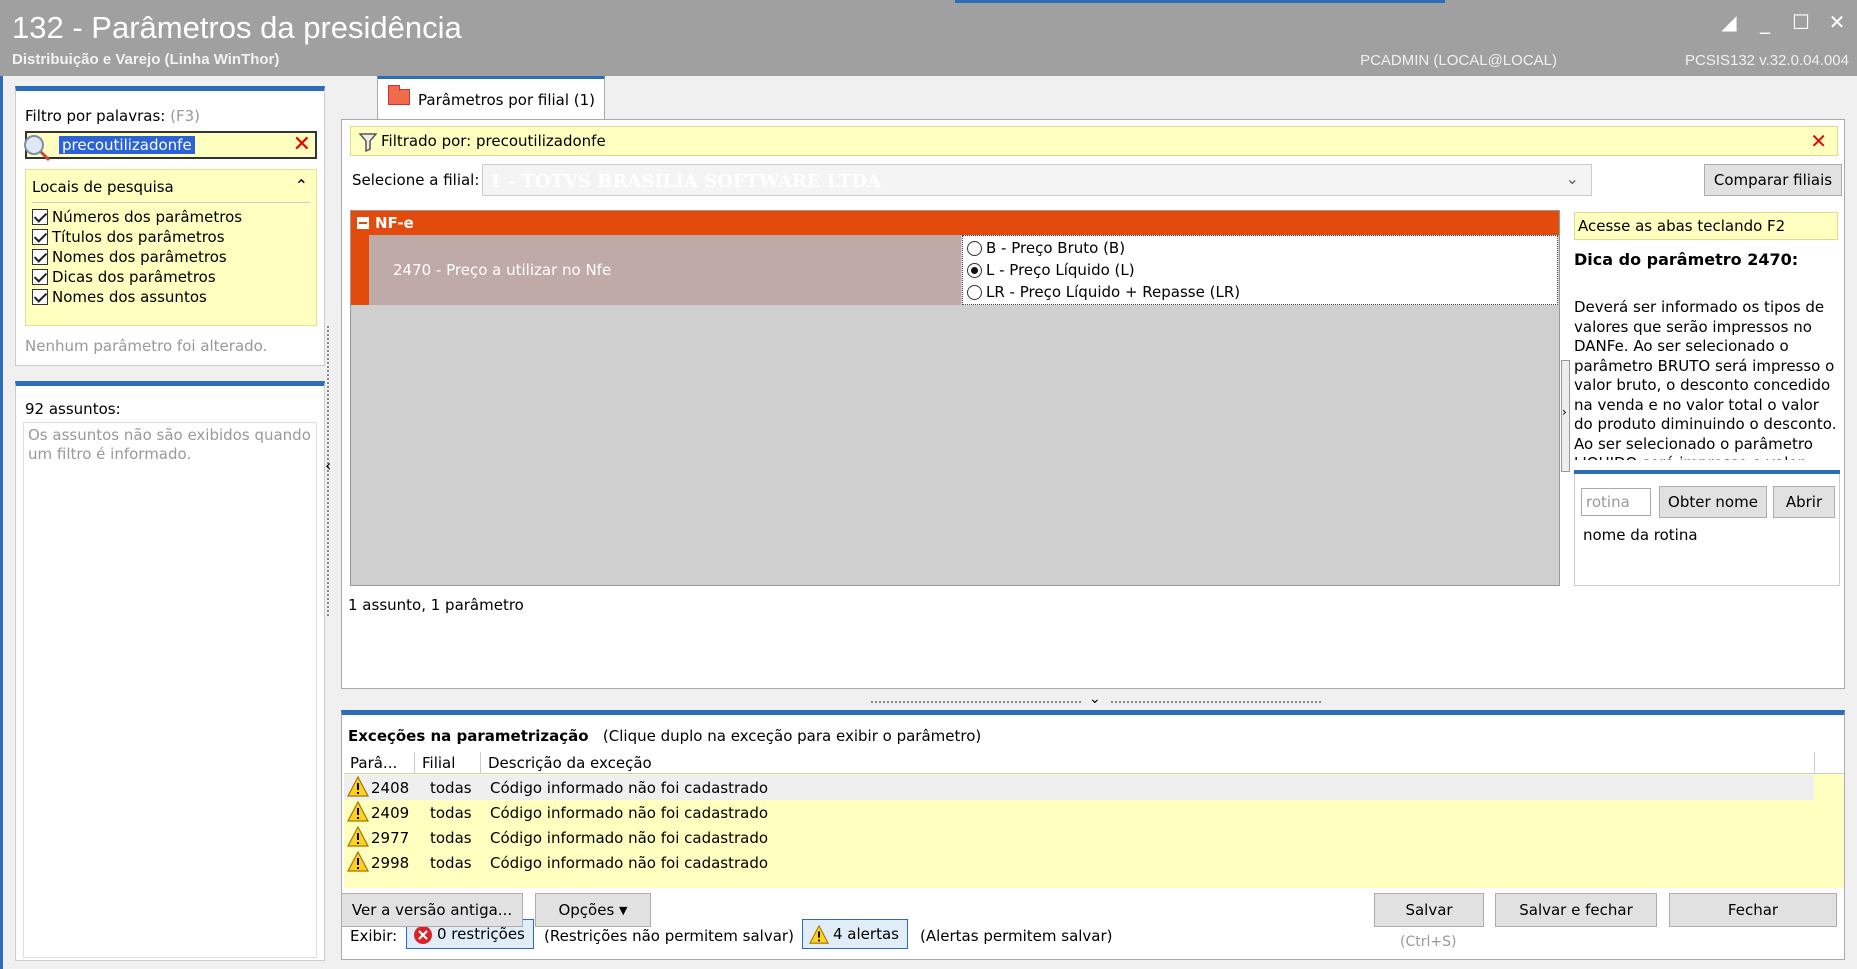 This screenshot has height=969, width=1857. What do you see at coordinates (146, 346) in the screenshot?
I see `no-change-message: Nenhum parâmetro foi alterado.` at bounding box center [146, 346].